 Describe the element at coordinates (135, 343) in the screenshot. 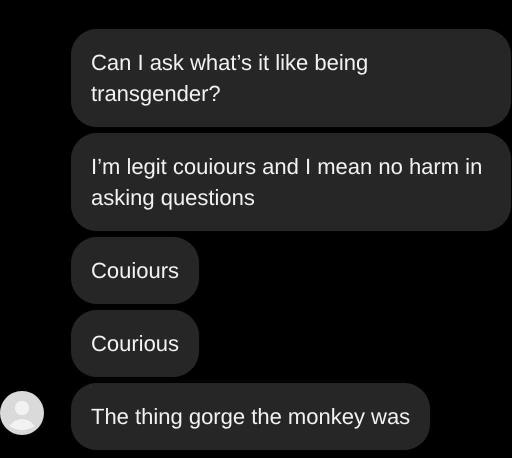

I see `message-bubble: Courious` at that location.